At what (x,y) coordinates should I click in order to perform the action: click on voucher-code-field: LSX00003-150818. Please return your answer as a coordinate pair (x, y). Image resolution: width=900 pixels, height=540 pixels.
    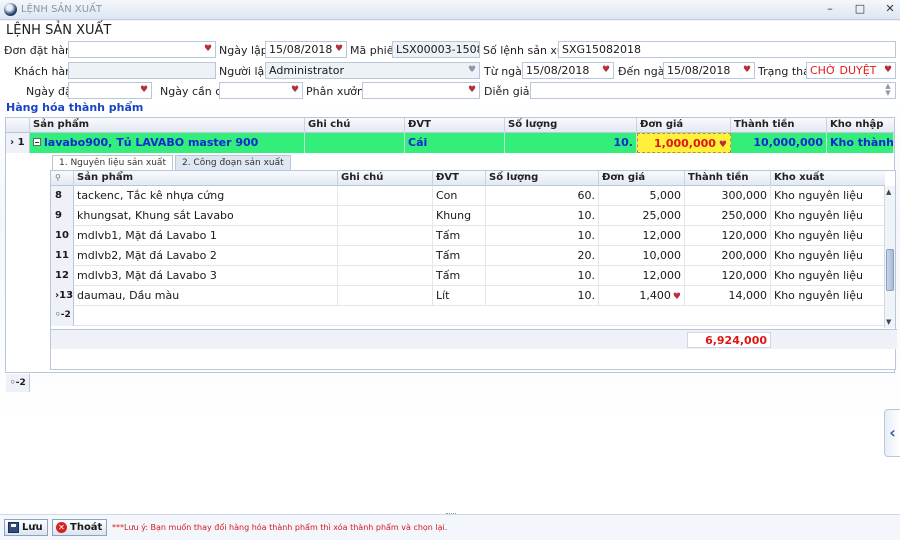
    Looking at the image, I should click on (436, 49).